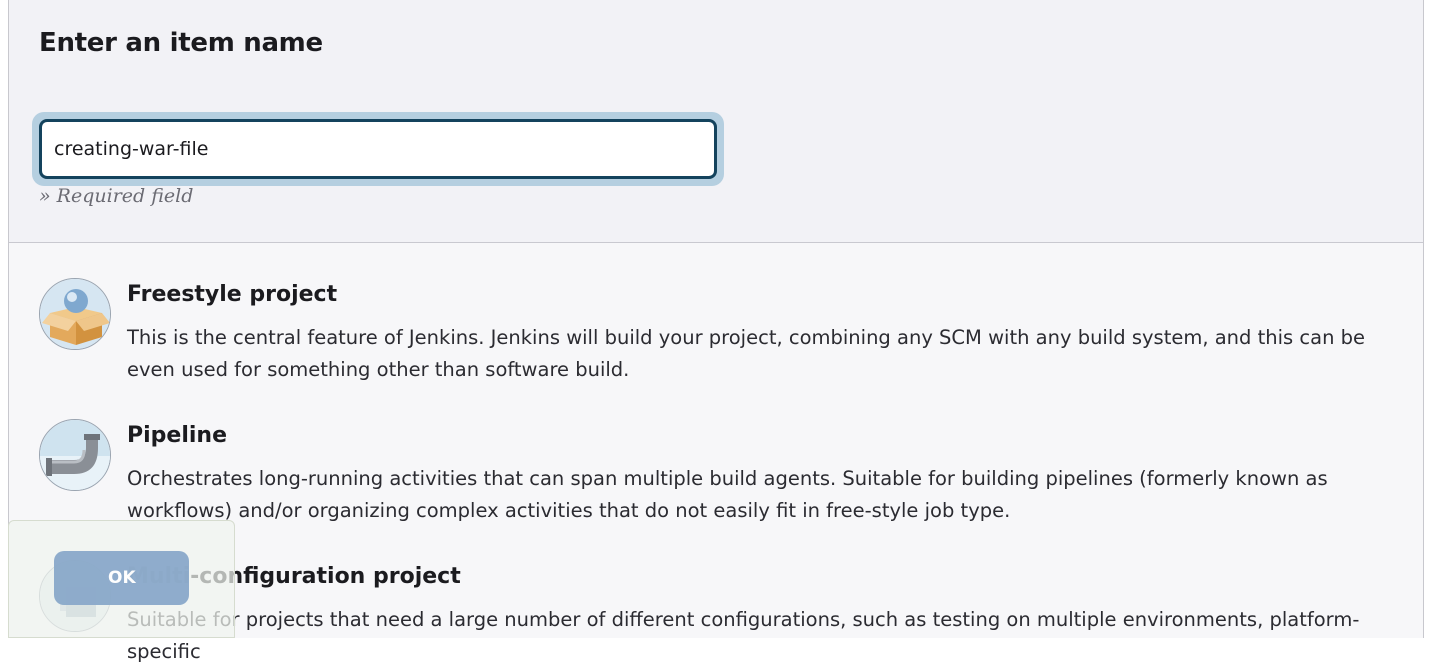 This screenshot has width=1438, height=668. What do you see at coordinates (116, 196) in the screenshot?
I see `required-field-note: » Required field` at bounding box center [116, 196].